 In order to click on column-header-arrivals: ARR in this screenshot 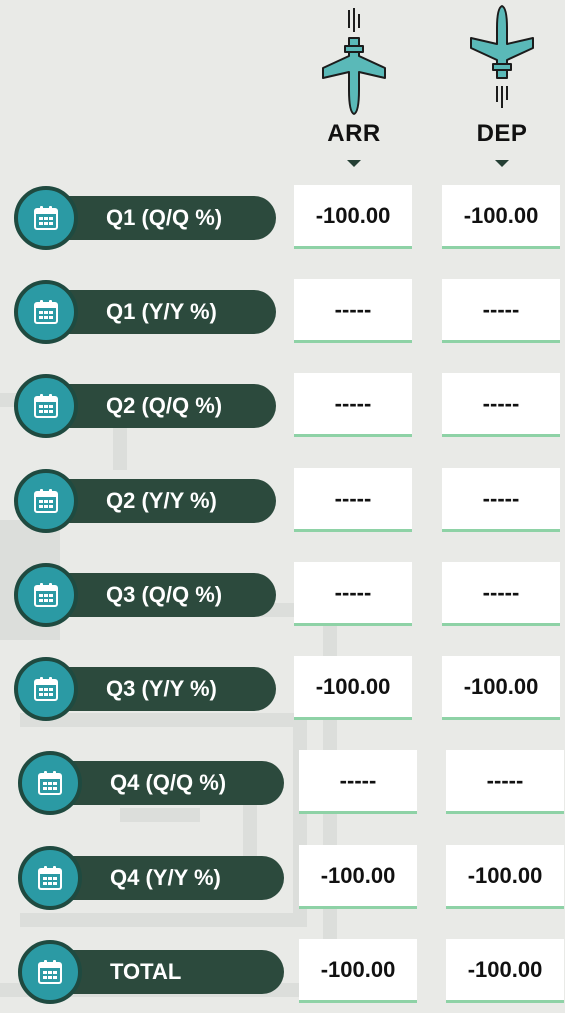, I will do `click(354, 83)`.